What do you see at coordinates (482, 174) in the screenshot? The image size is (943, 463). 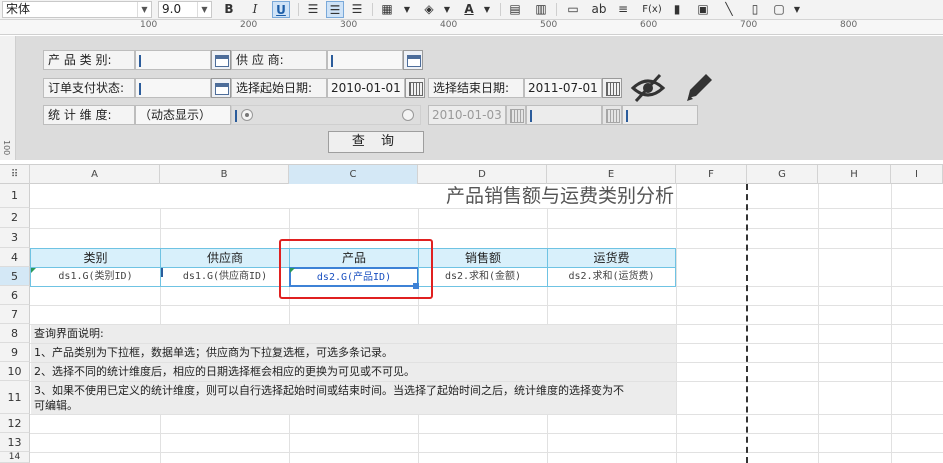 I see `column-header-d: D` at bounding box center [482, 174].